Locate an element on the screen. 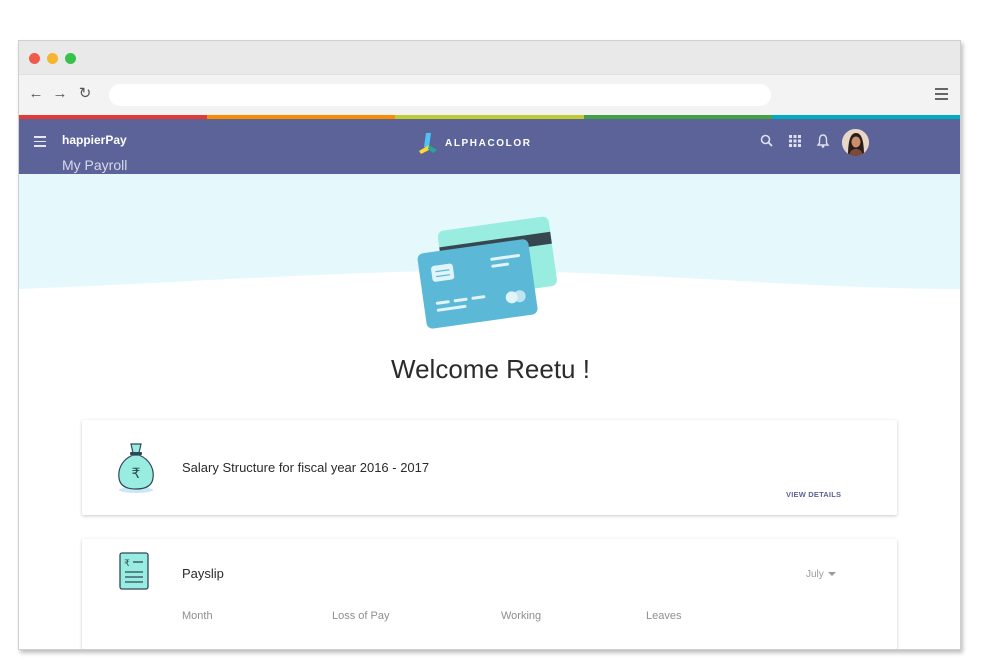 This screenshot has width=1000, height=669. view-details-link: VIEW DETAILS is located at coordinates (813, 494).